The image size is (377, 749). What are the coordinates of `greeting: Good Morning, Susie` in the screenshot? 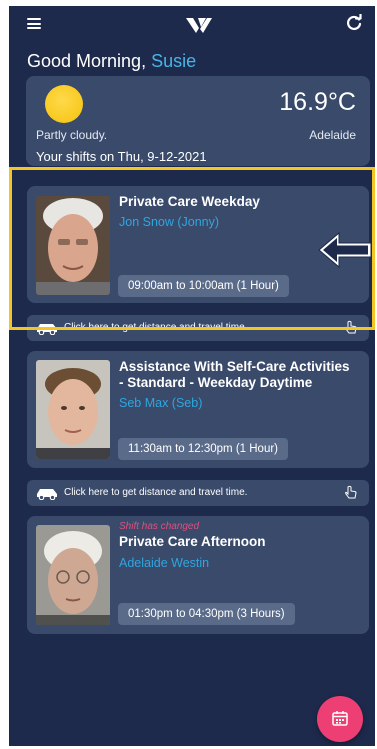 It's located at (111, 61).